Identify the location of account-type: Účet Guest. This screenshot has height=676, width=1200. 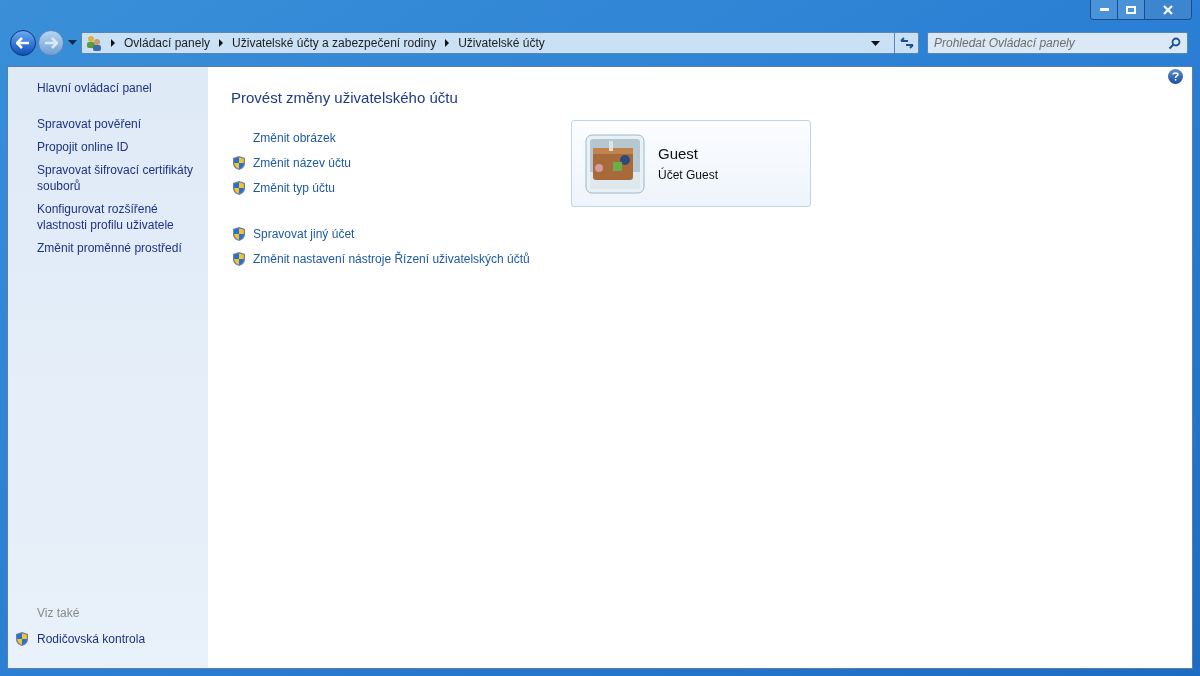
(688, 175).